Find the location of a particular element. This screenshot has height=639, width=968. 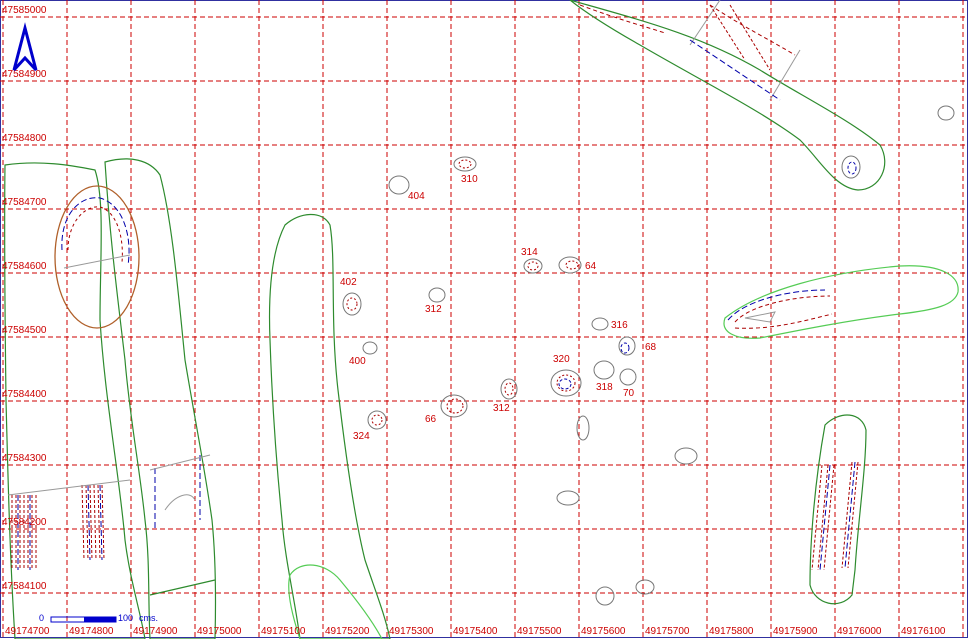

y-label: 47584100 is located at coordinates (24, 586).